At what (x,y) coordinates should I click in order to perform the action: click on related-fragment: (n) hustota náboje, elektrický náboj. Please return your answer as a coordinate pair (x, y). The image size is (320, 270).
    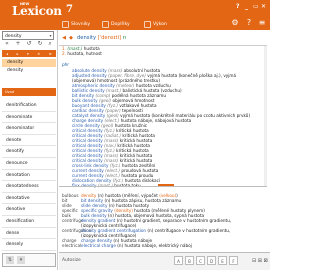
    Looking at the image, I should click on (153, 245).